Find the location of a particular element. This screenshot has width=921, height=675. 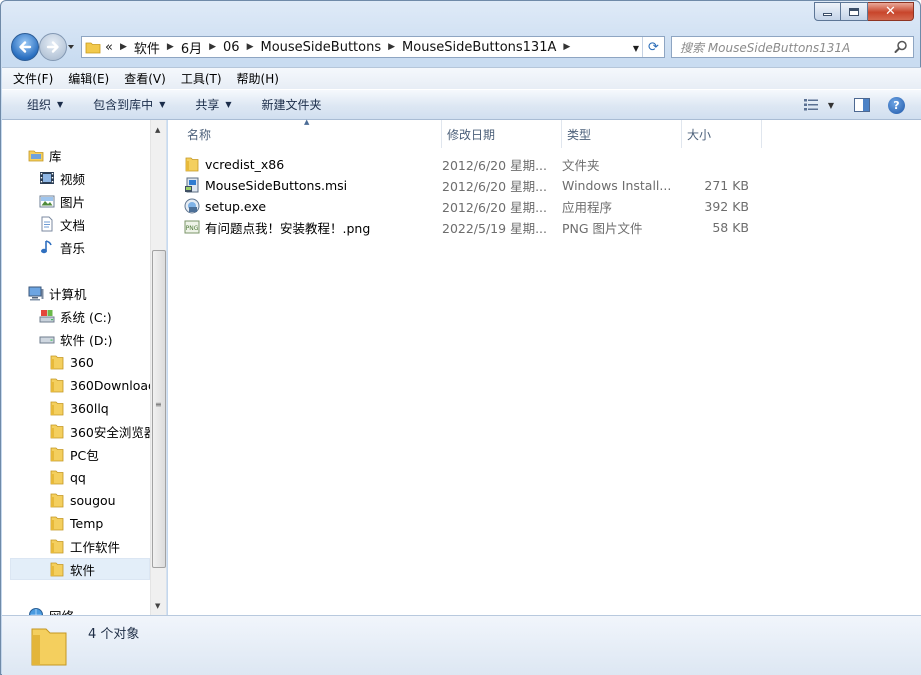

menu-bar: 文件(F) 编辑(E) 查看(V) 工具(T) 帮助(H) is located at coordinates (461, 78).